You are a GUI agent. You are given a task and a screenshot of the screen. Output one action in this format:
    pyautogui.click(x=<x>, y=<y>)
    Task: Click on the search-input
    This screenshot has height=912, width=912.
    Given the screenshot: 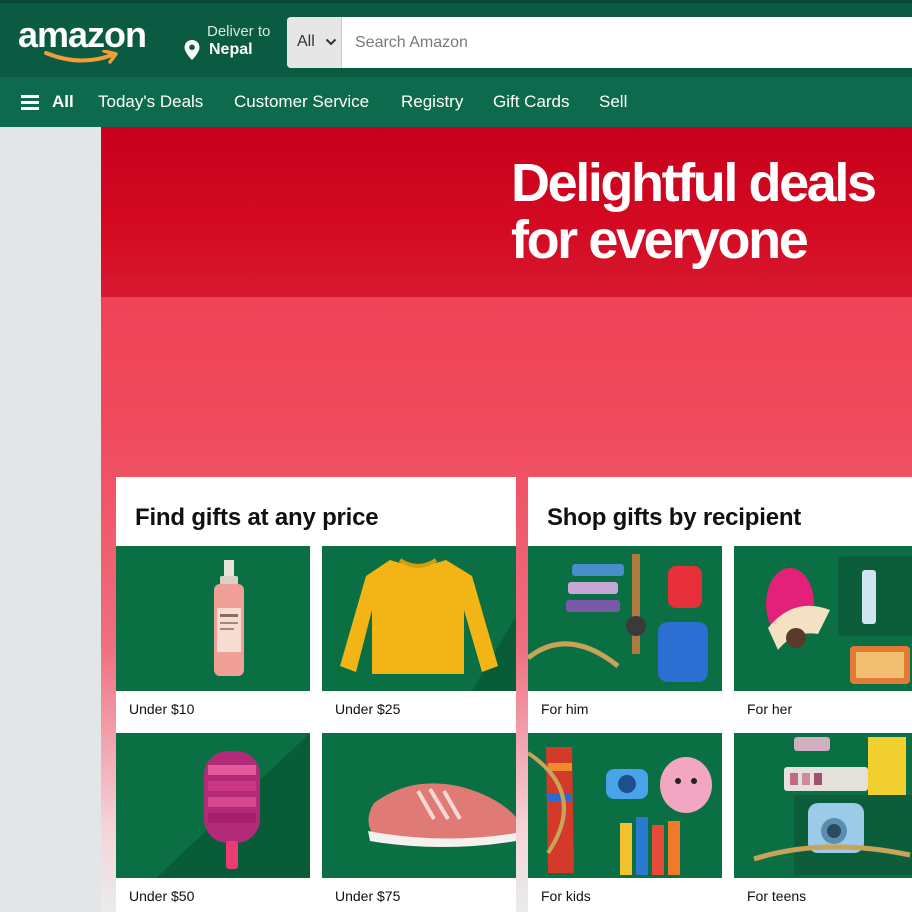 What is the action you would take?
    pyautogui.click(x=627, y=42)
    